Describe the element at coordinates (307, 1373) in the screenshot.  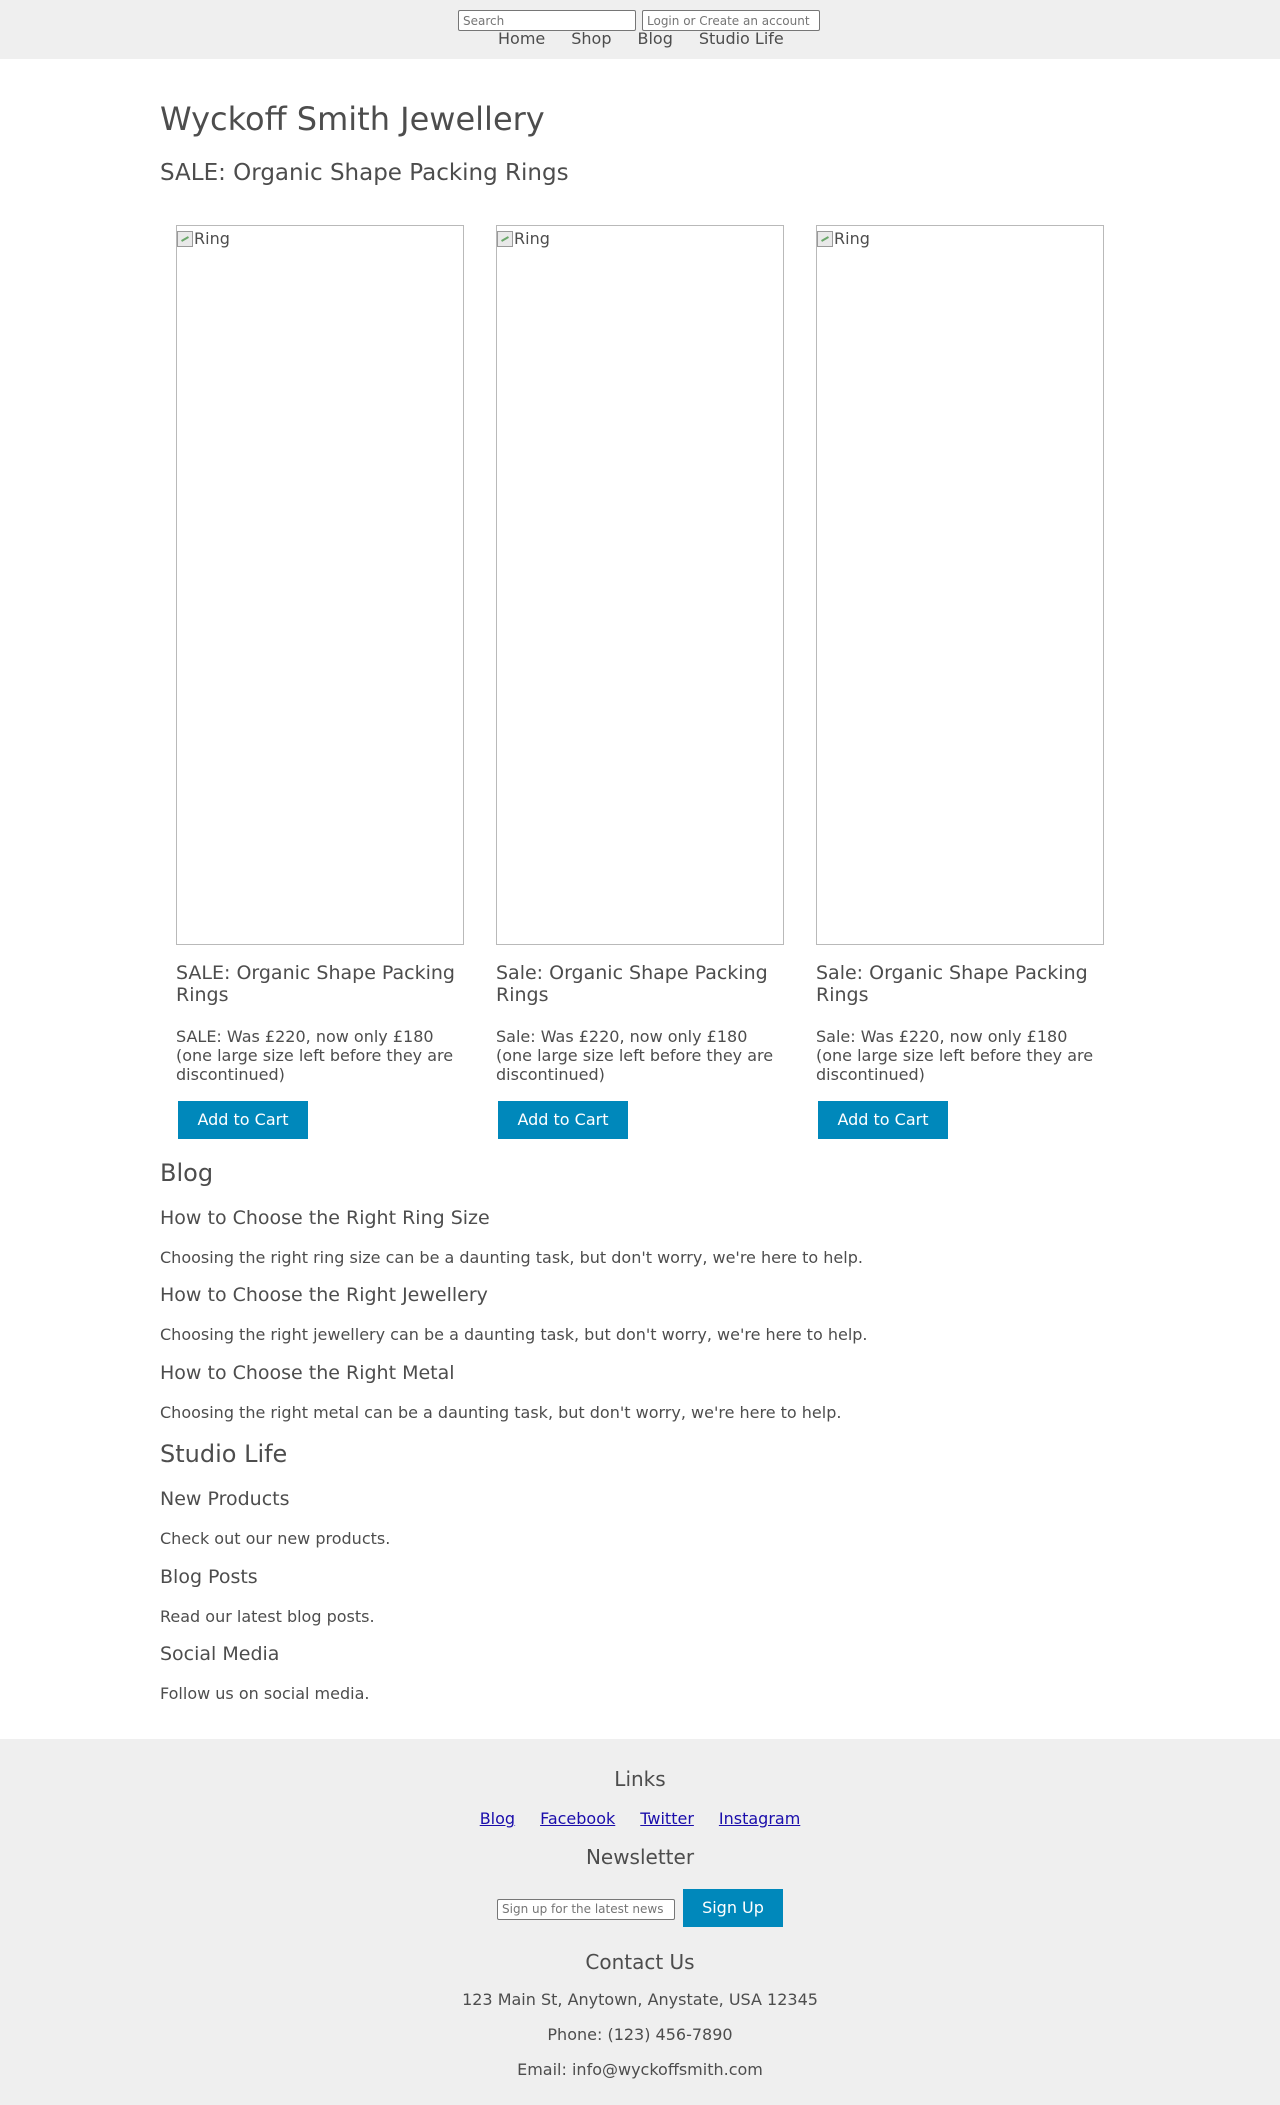
I see `blog-post-title: How to Choose the Right Metal` at that location.